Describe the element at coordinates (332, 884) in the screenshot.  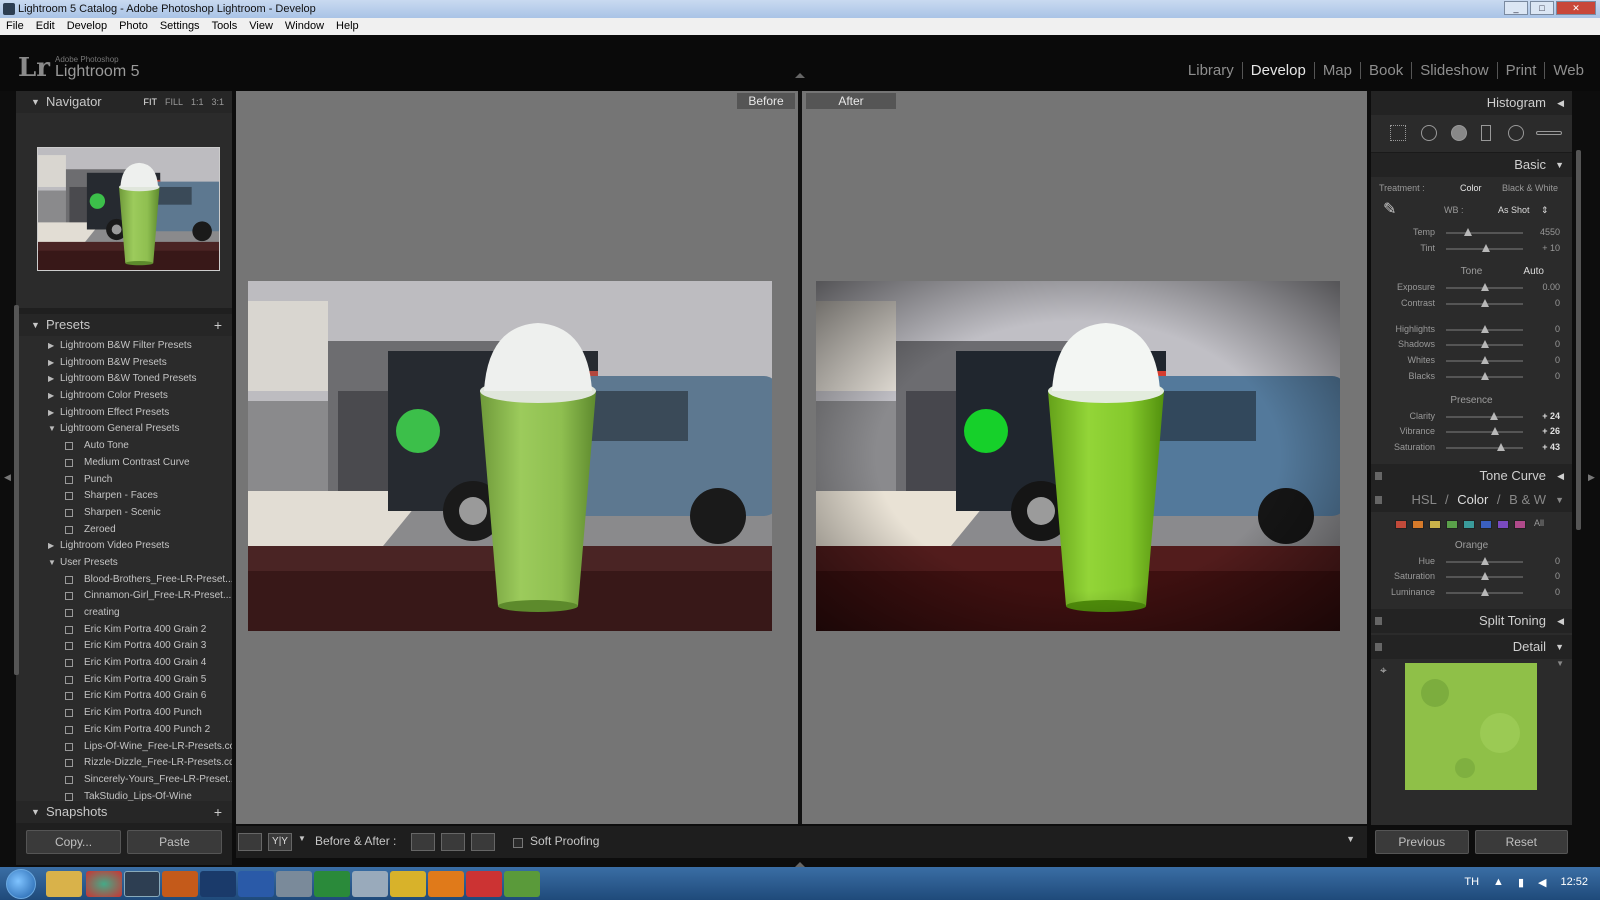
I see `excel-taskbar-icon` at that location.